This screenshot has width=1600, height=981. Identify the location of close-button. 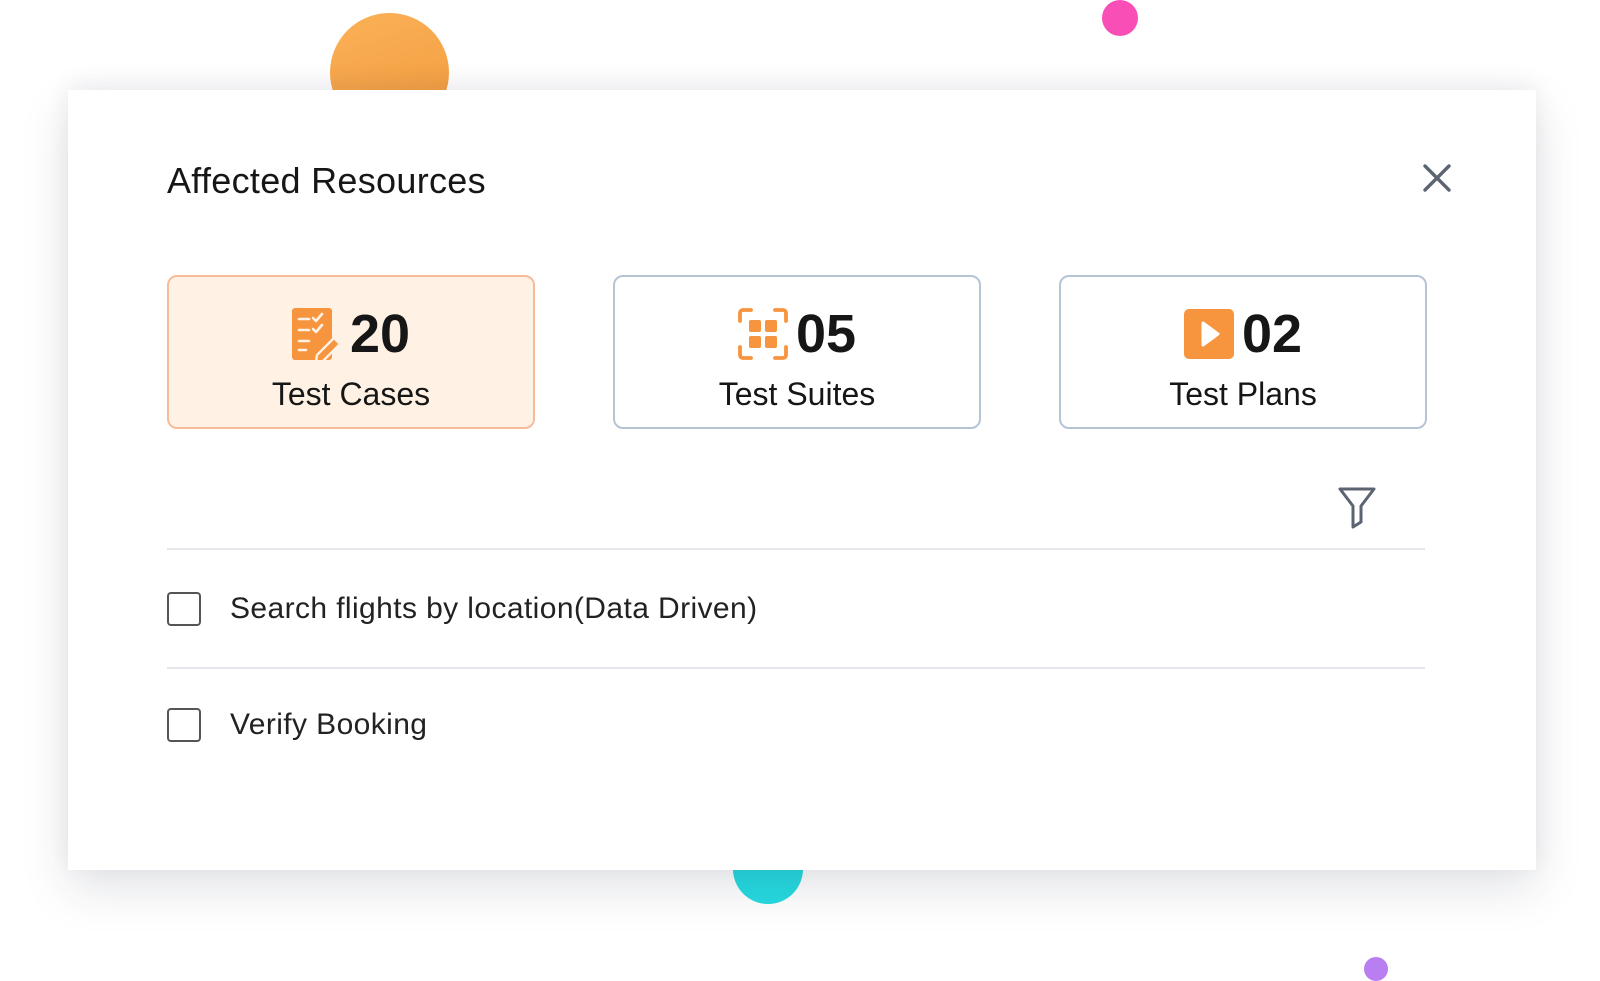
(1437, 178).